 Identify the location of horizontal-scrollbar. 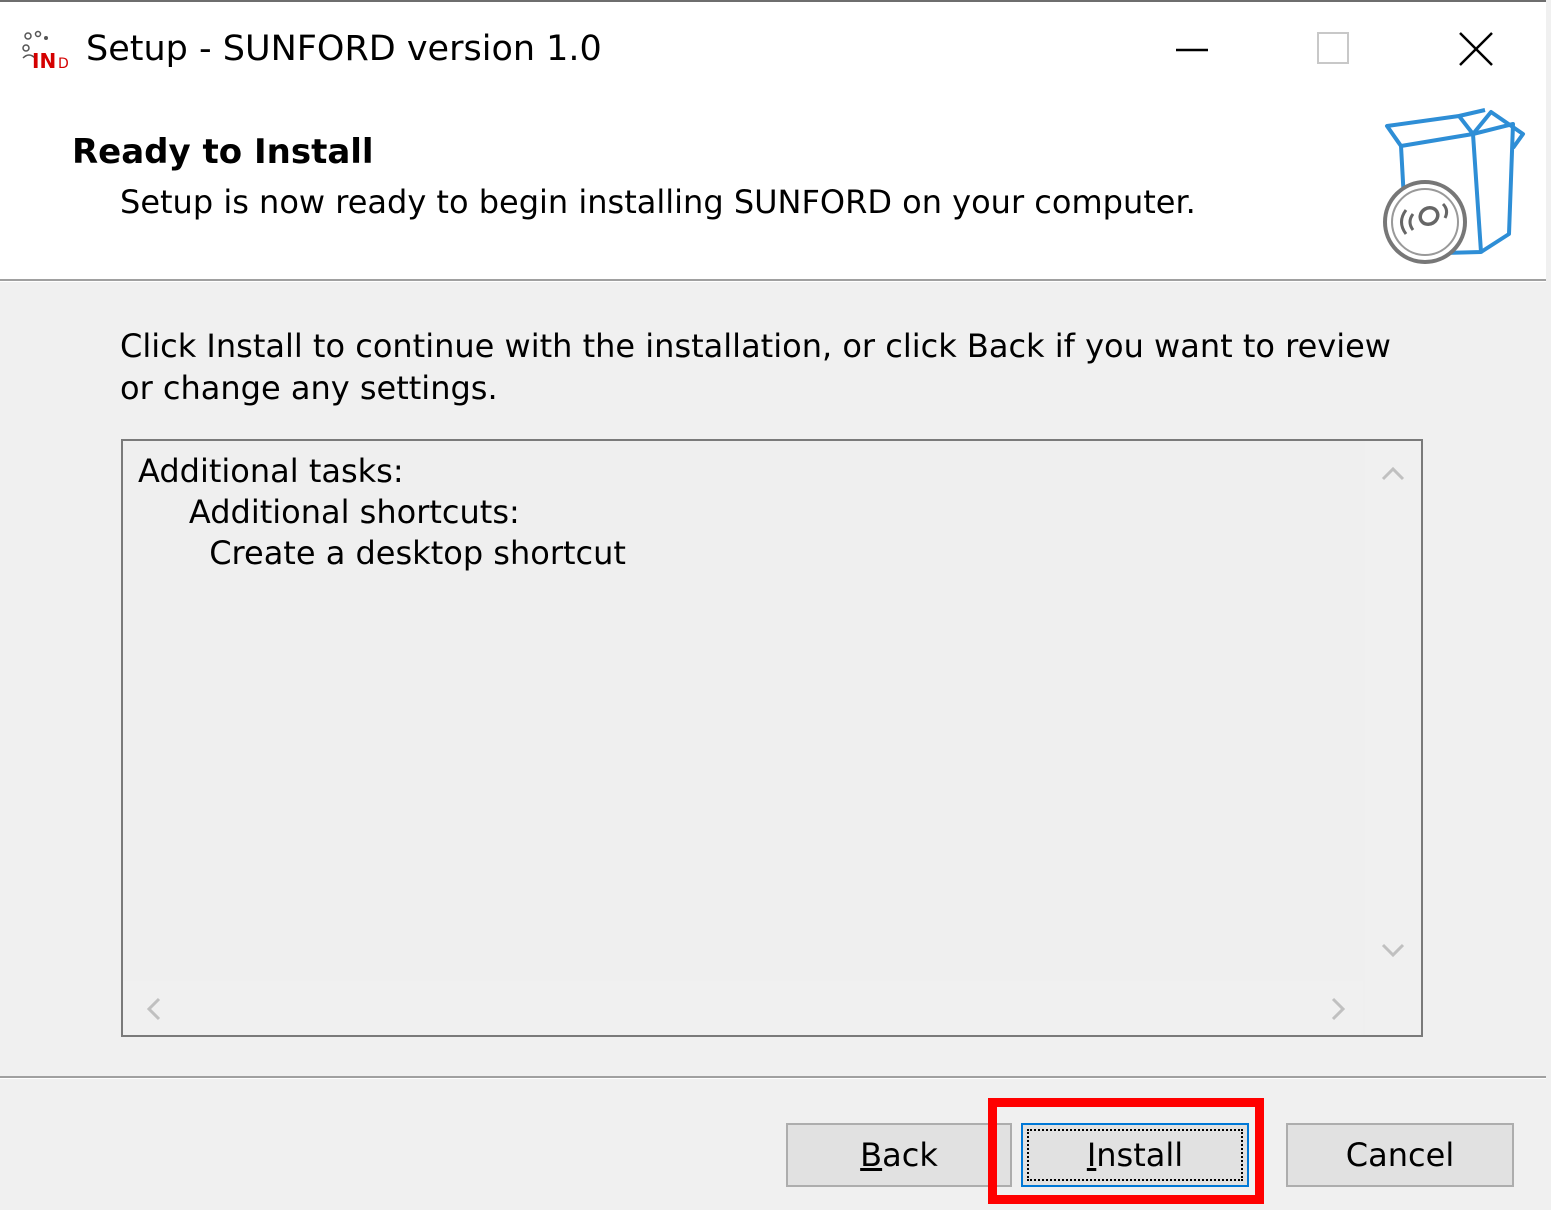
(743, 1008).